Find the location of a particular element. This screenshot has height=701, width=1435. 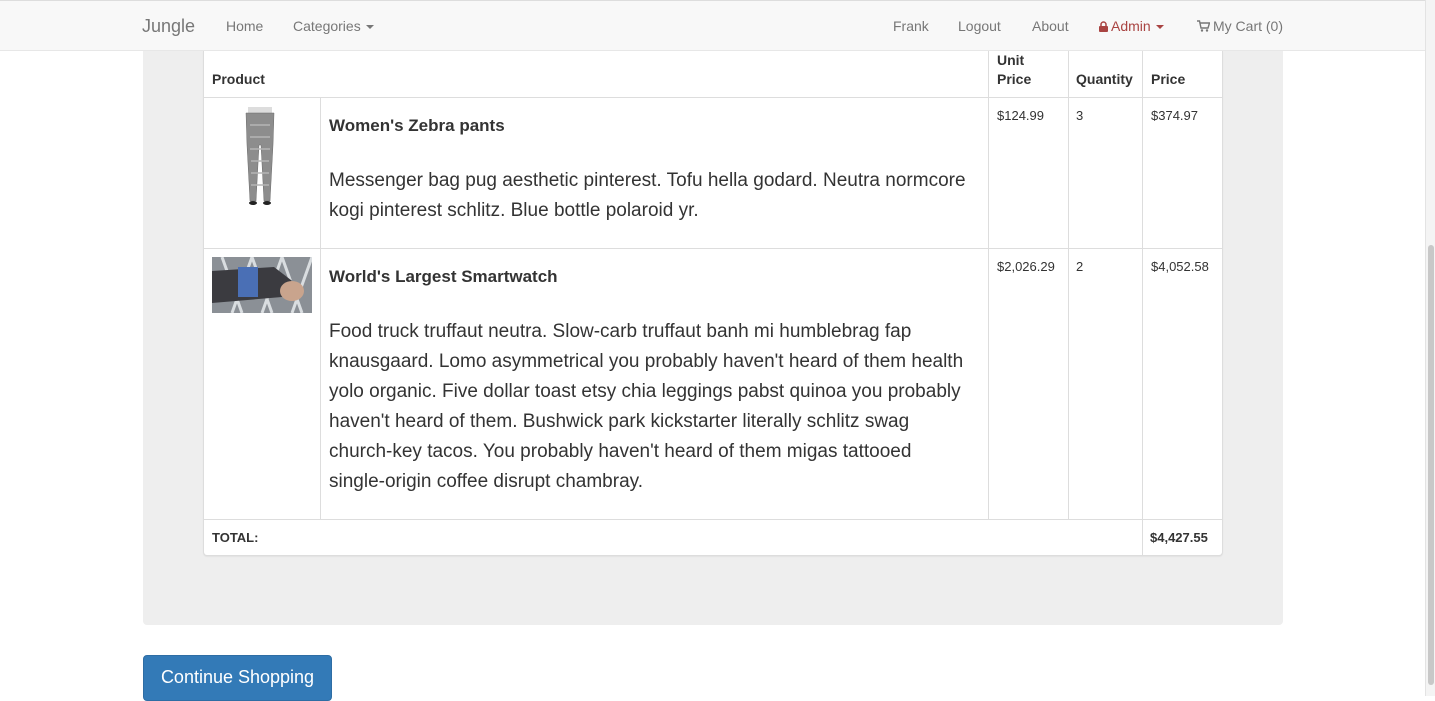

line-price: $4,052.58 is located at coordinates (1180, 266).